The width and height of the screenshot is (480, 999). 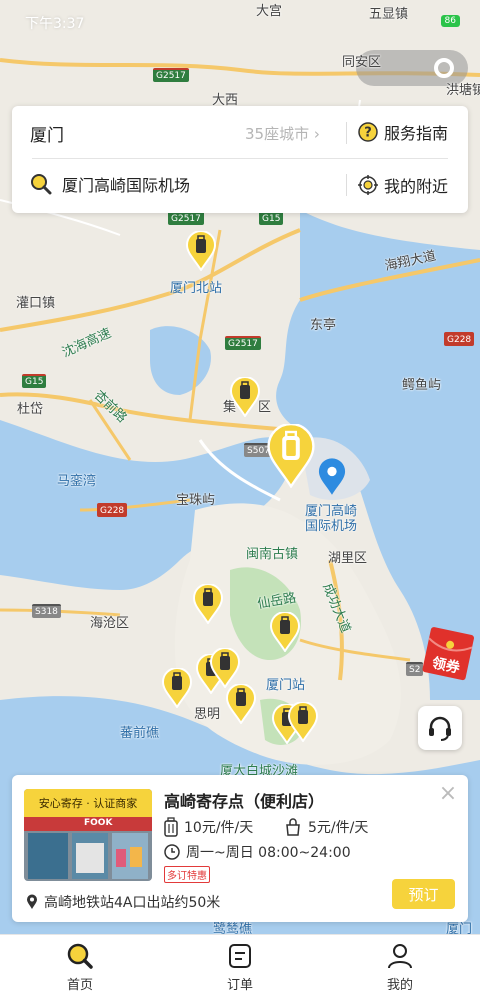 I want to click on selected-storage-pin, so click(x=291, y=455).